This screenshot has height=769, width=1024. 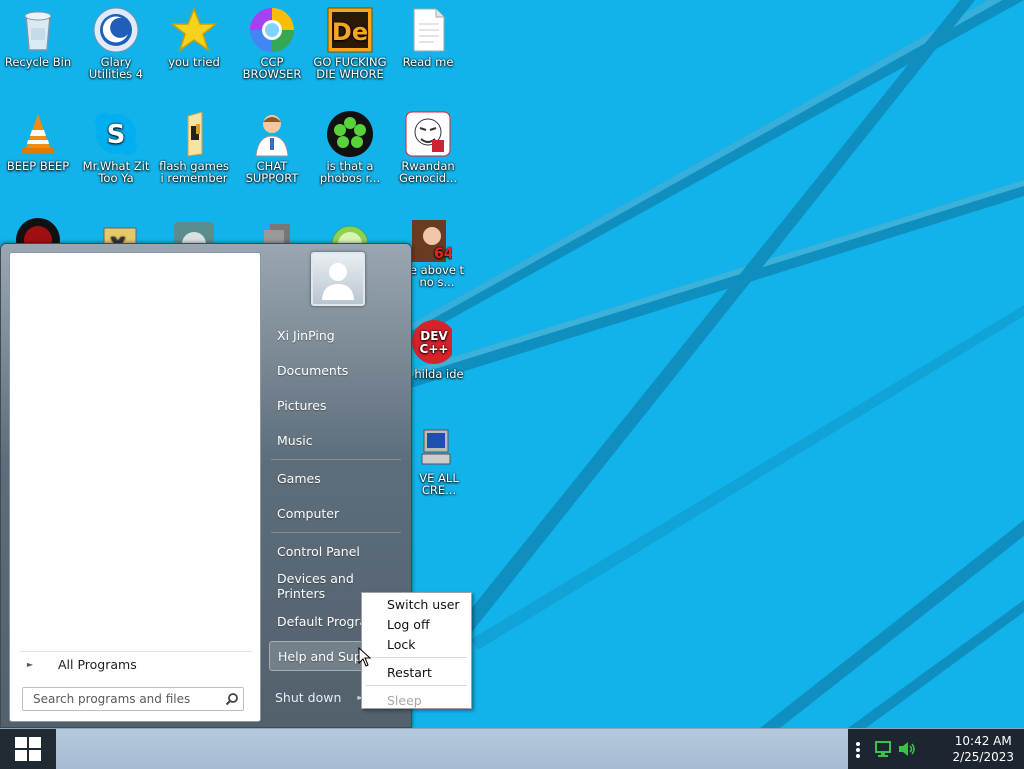 I want to click on arrow-right-icon: ►, so click(x=30, y=664).